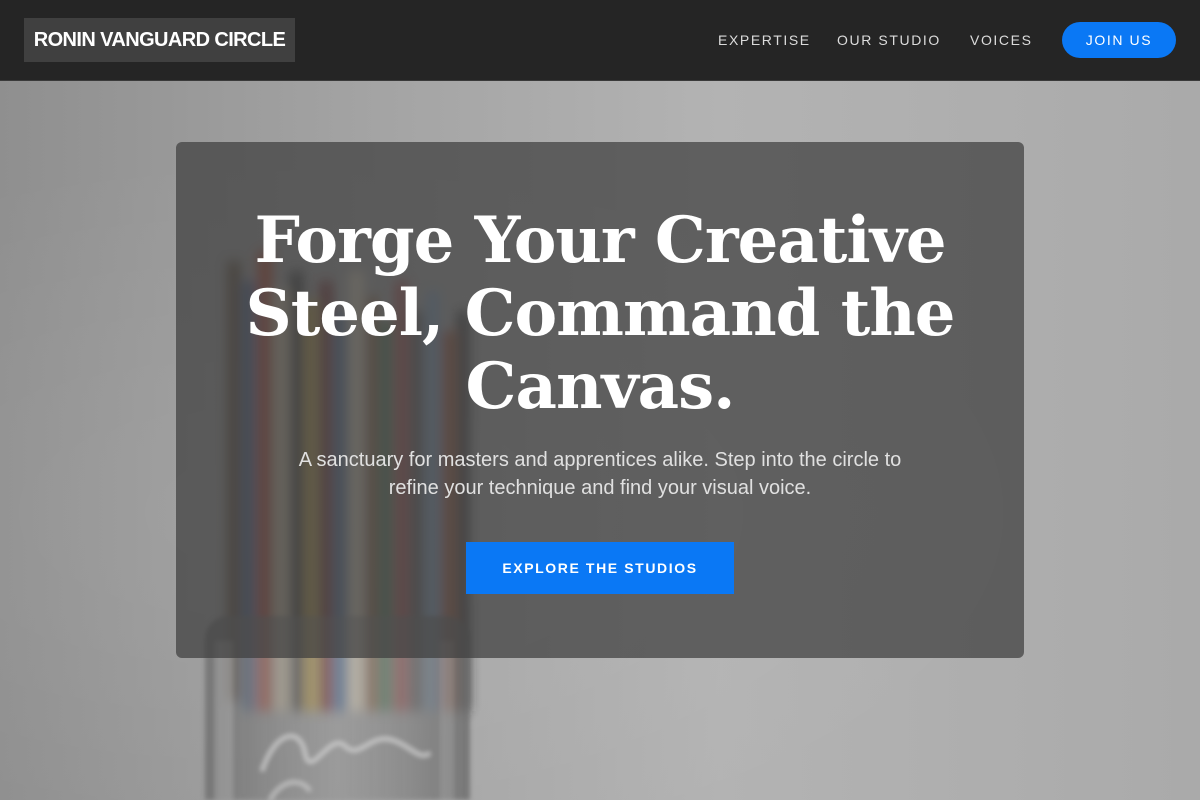  Describe the element at coordinates (889, 40) in the screenshot. I see `nav-link-our-studio: OUR STUDIO` at that location.